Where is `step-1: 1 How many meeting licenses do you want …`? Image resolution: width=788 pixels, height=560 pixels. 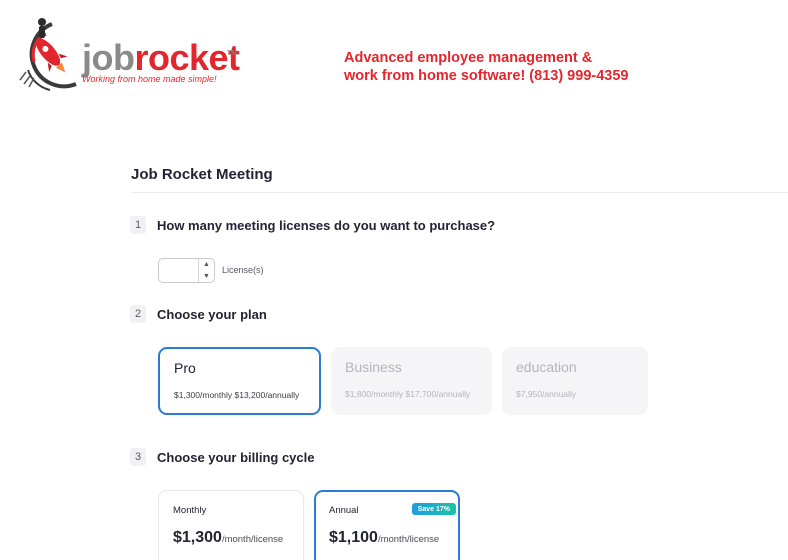 step-1: 1 How many meeting licenses do you want … is located at coordinates (312, 225).